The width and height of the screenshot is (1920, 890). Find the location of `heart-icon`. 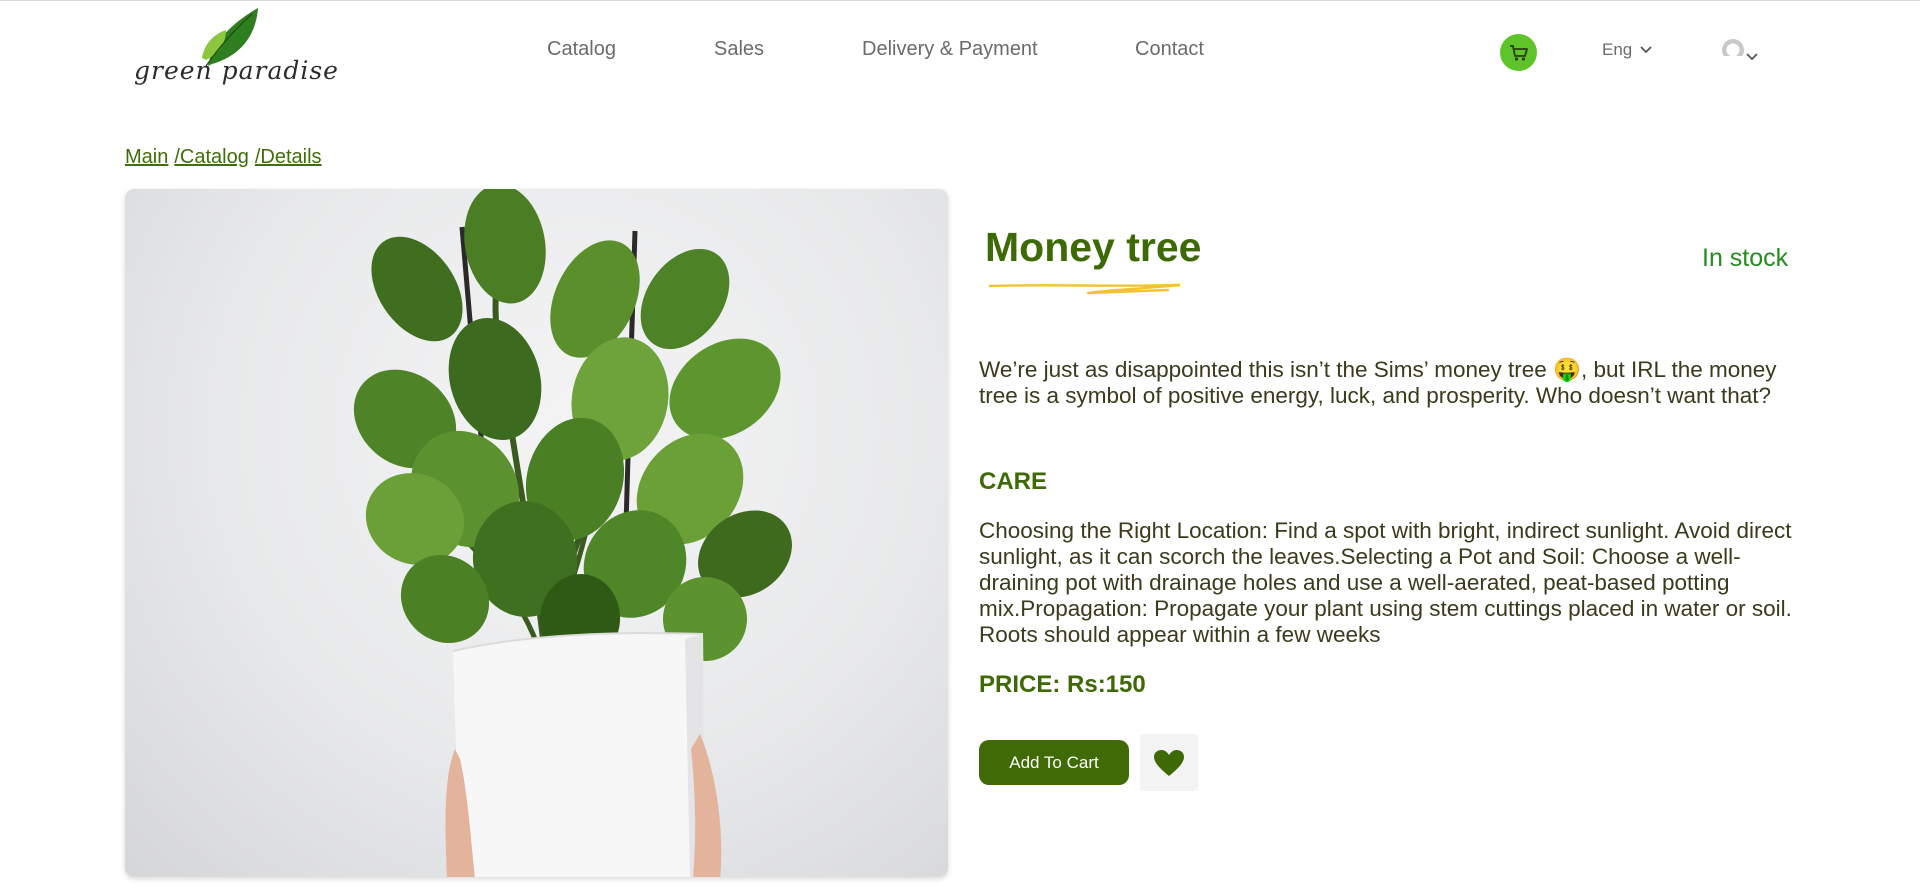

heart-icon is located at coordinates (1169, 762).